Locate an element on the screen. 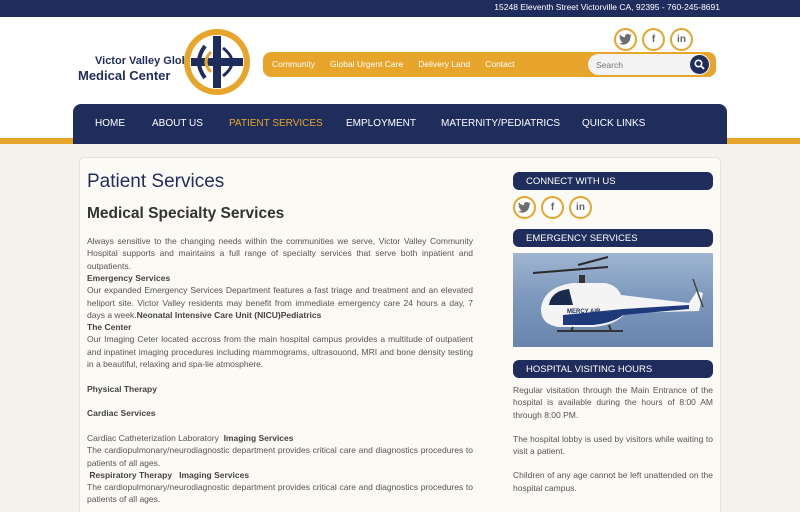  quicknav-link-delivery-land: Delivery Land is located at coordinates (444, 64).